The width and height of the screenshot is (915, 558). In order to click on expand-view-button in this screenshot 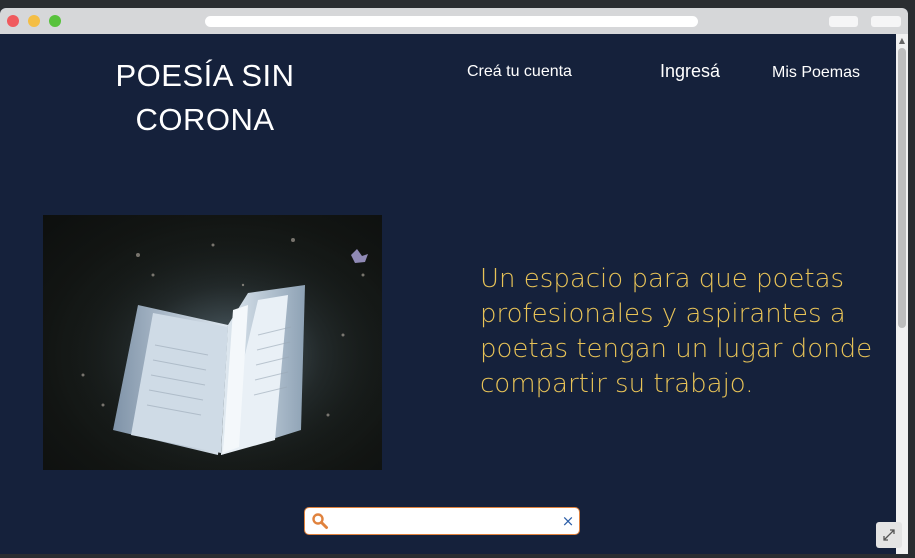, I will do `click(889, 535)`.